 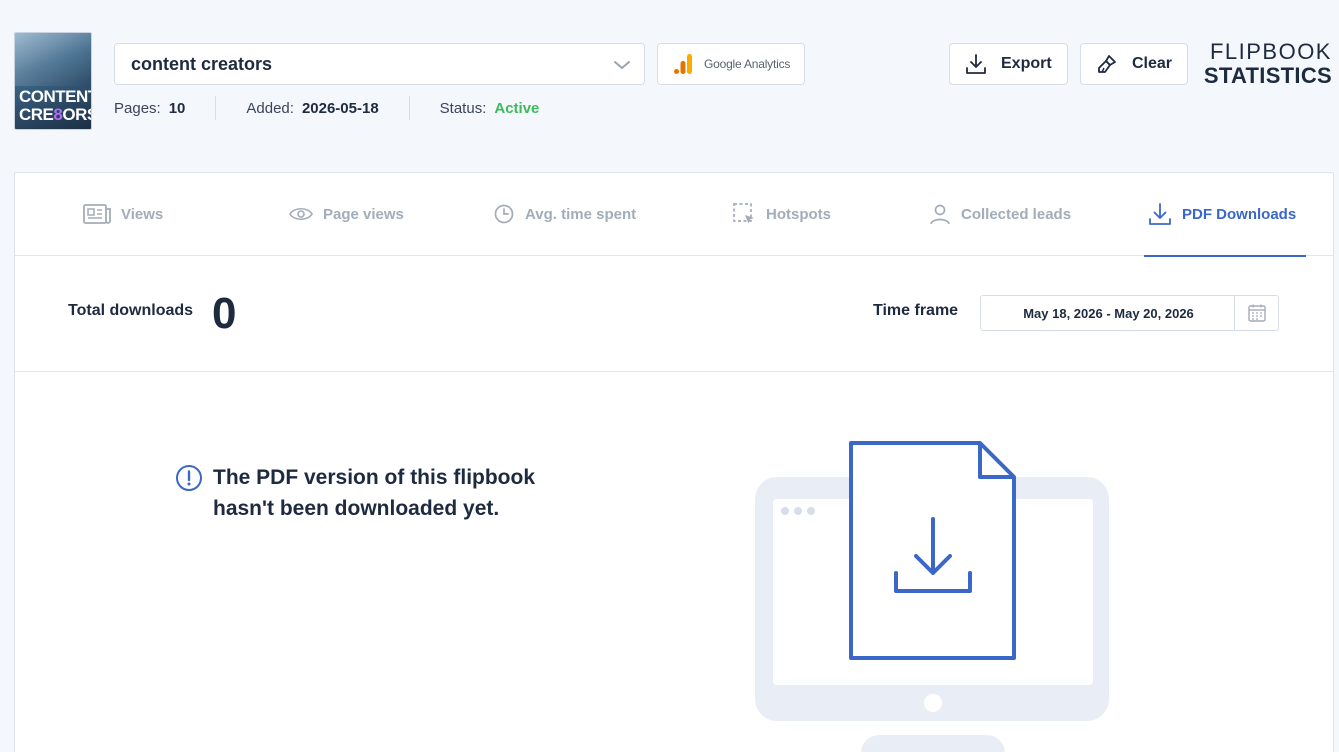 I want to click on added-info: Added: 2026-05-18, so click(x=312, y=108).